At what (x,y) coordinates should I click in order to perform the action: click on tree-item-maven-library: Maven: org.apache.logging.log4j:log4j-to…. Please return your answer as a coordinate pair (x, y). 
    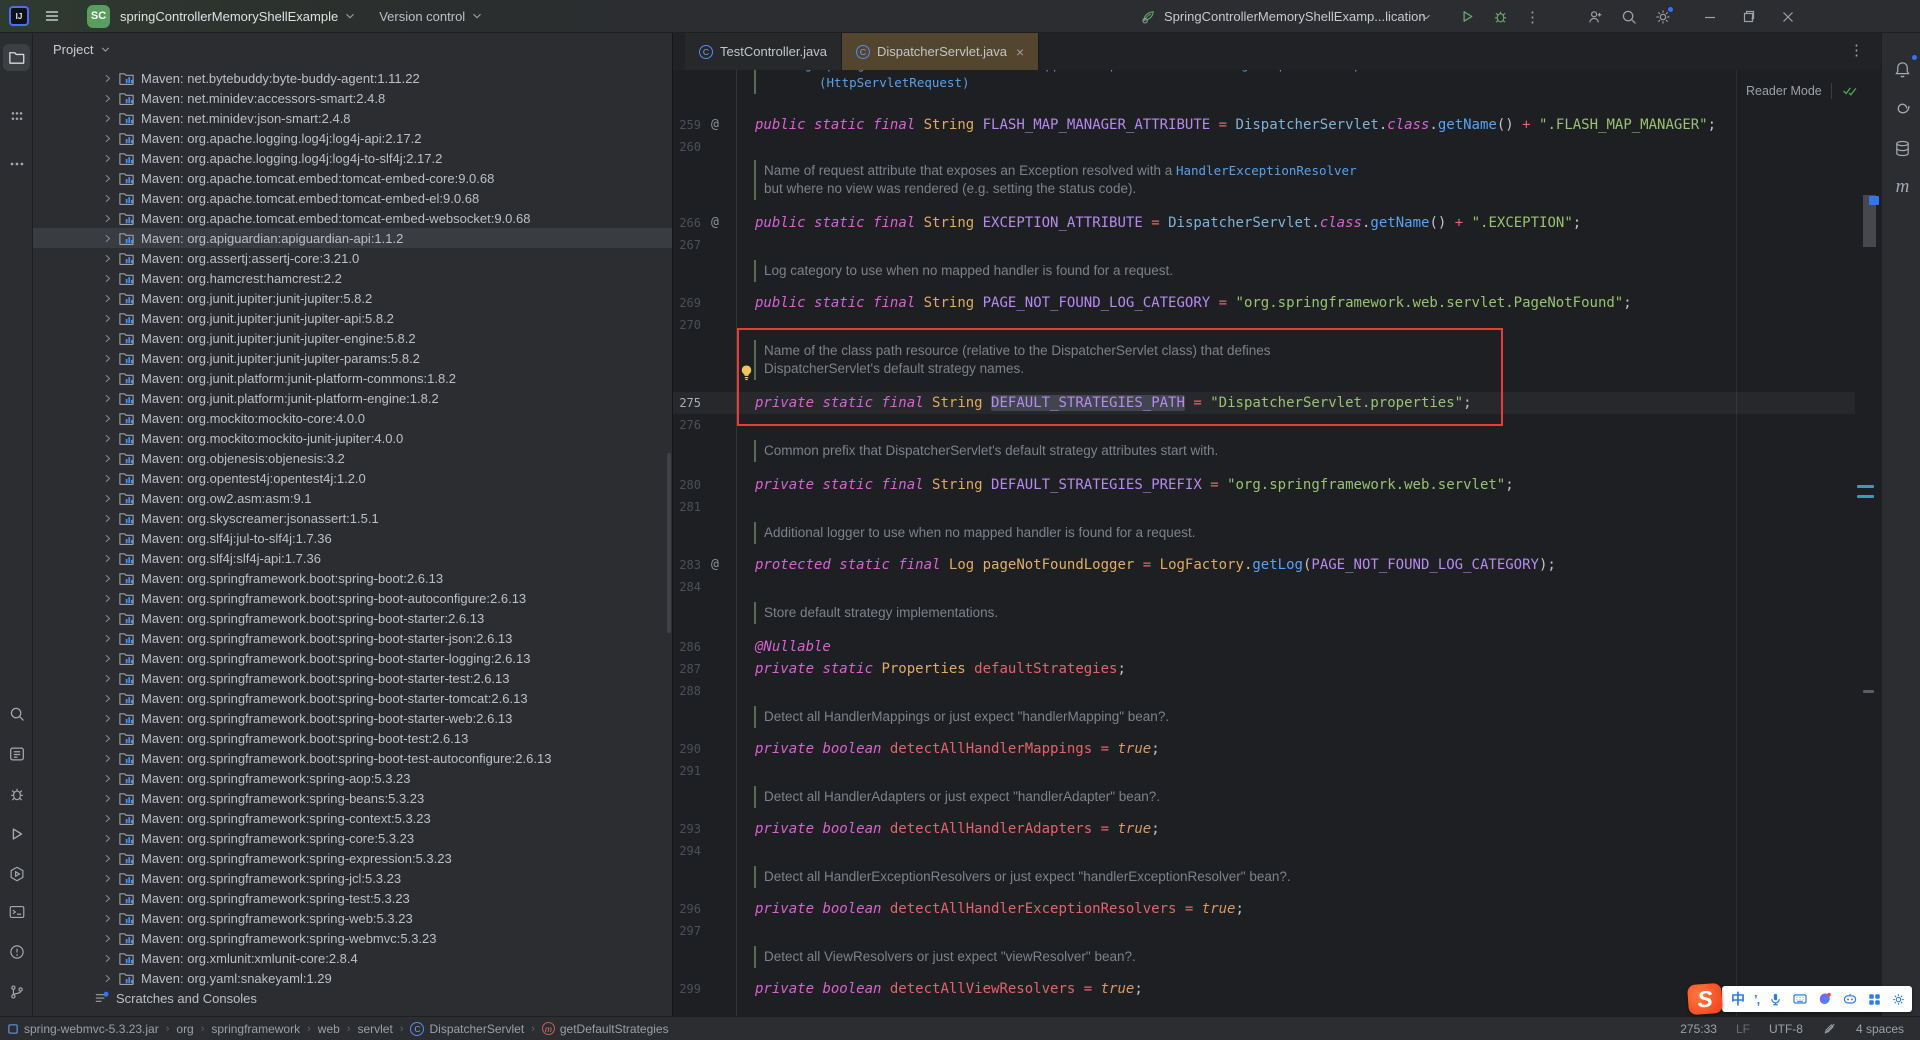
    Looking at the image, I should click on (352, 158).